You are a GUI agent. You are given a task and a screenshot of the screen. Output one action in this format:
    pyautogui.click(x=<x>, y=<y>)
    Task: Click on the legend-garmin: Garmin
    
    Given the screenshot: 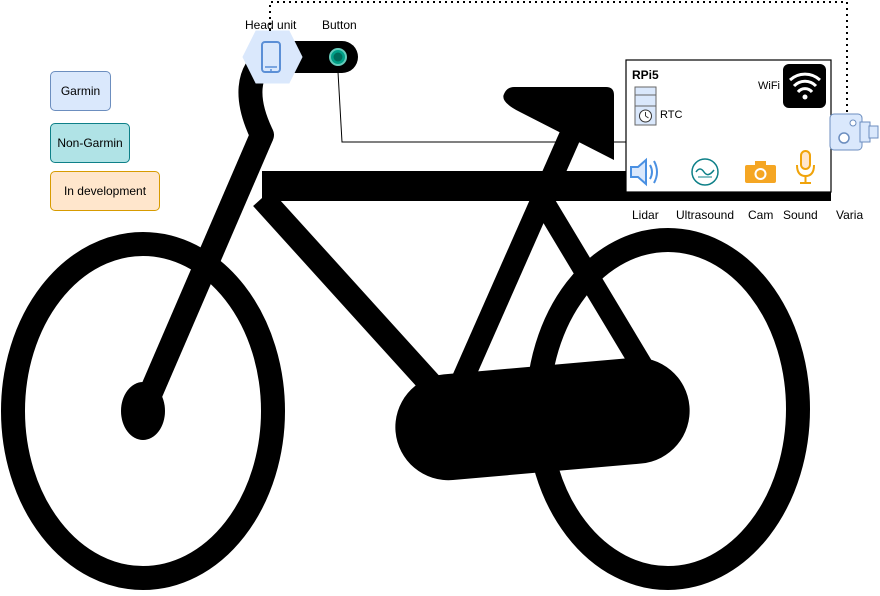 What is the action you would take?
    pyautogui.click(x=80, y=91)
    